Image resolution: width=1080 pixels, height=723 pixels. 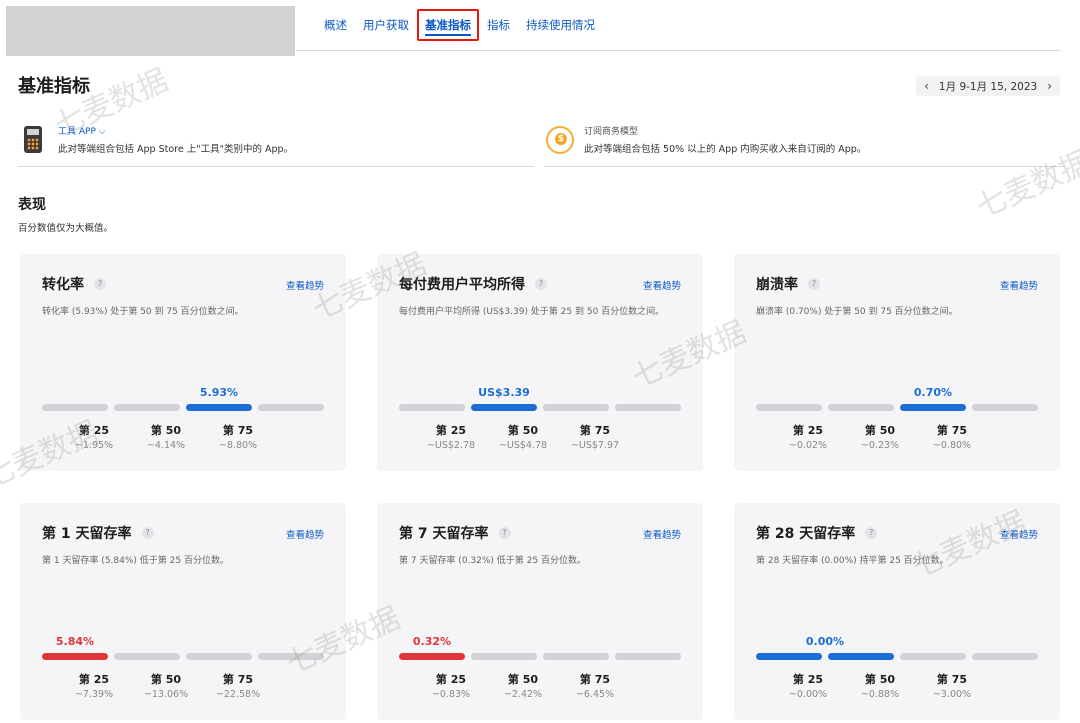 I want to click on metric-name: 第 28 天留存率, so click(x=806, y=534).